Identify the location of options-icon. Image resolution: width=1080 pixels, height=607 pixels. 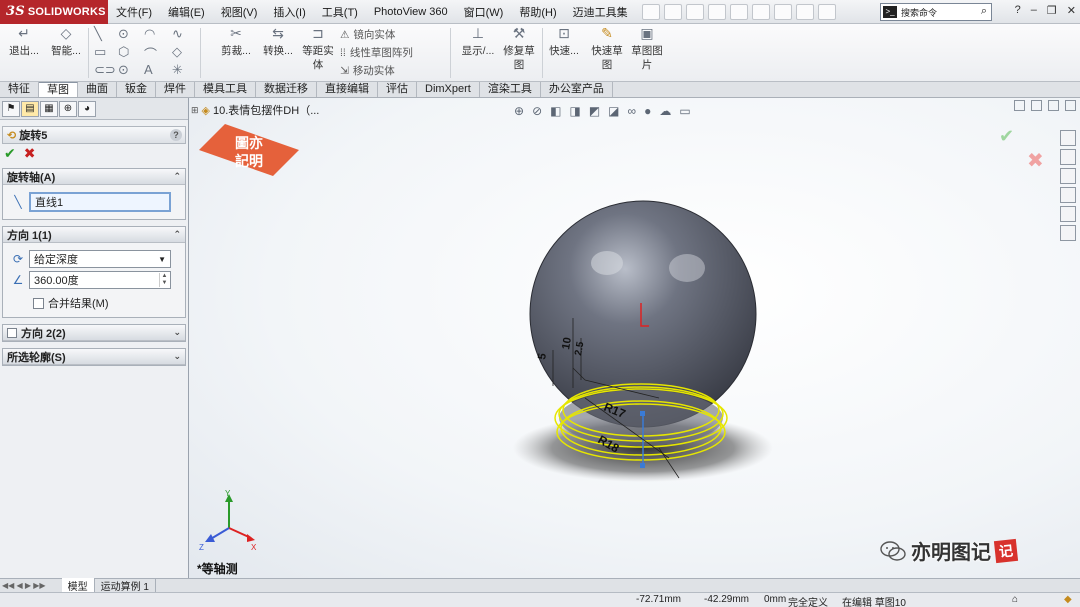
(826, 11).